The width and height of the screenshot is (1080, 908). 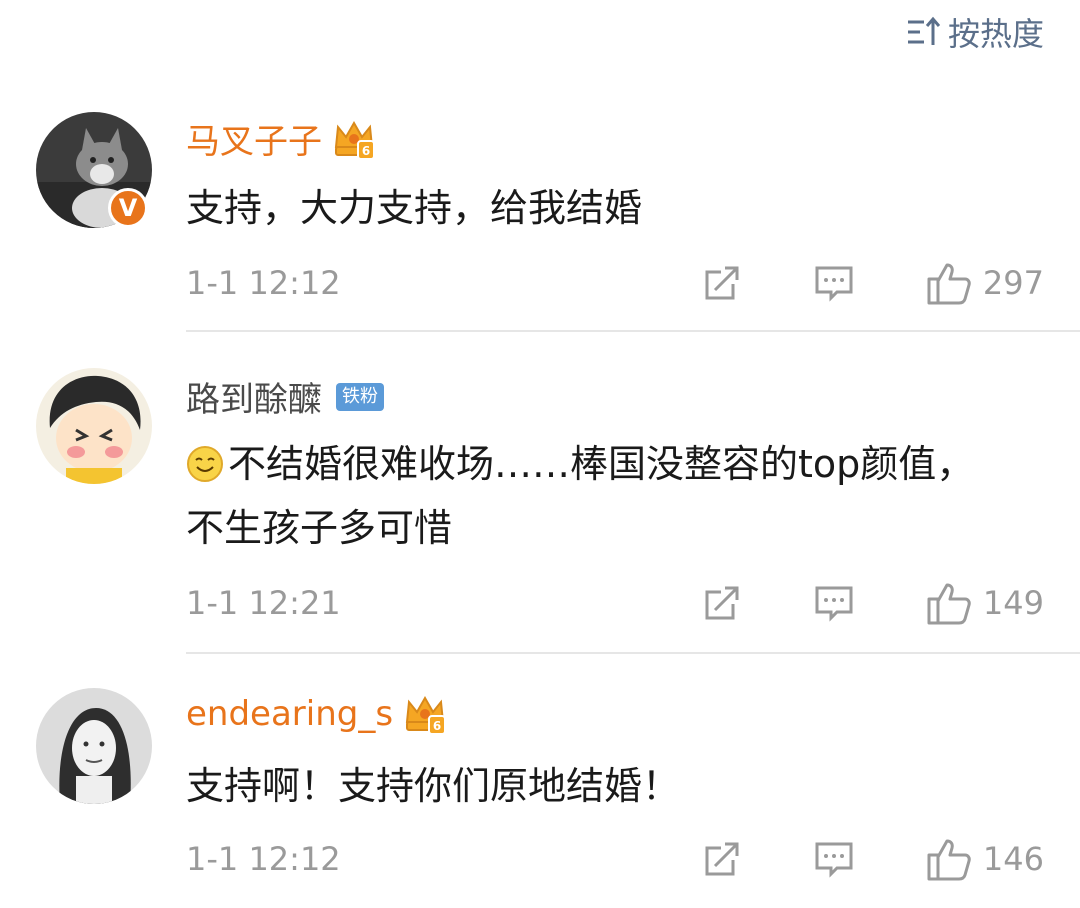 I want to click on username: 马叉子子 6, so click(x=281, y=138).